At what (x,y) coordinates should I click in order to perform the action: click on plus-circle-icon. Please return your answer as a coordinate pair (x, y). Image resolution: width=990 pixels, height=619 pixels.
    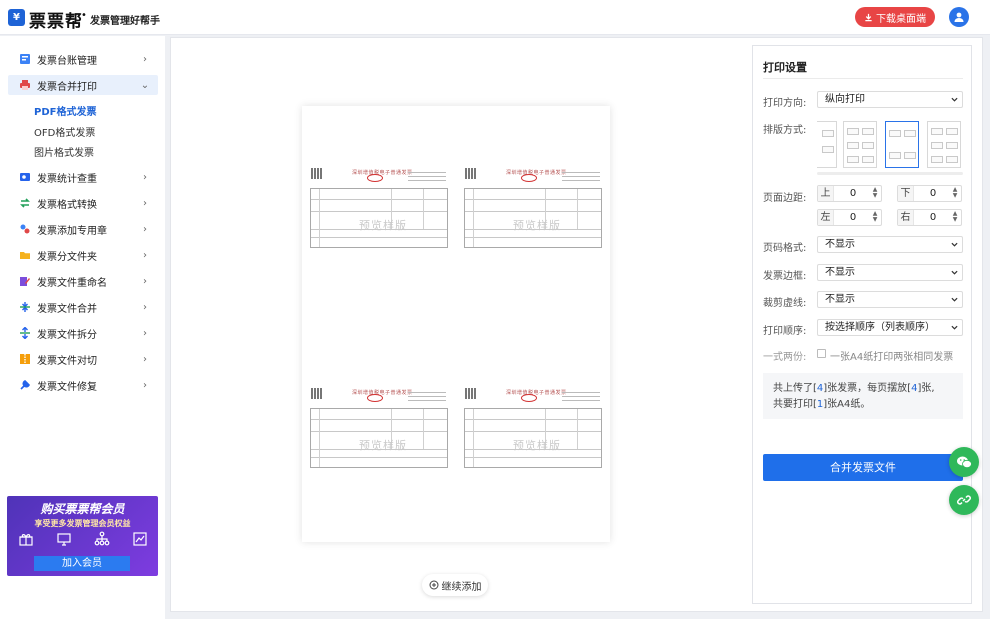
    Looking at the image, I should click on (433, 585).